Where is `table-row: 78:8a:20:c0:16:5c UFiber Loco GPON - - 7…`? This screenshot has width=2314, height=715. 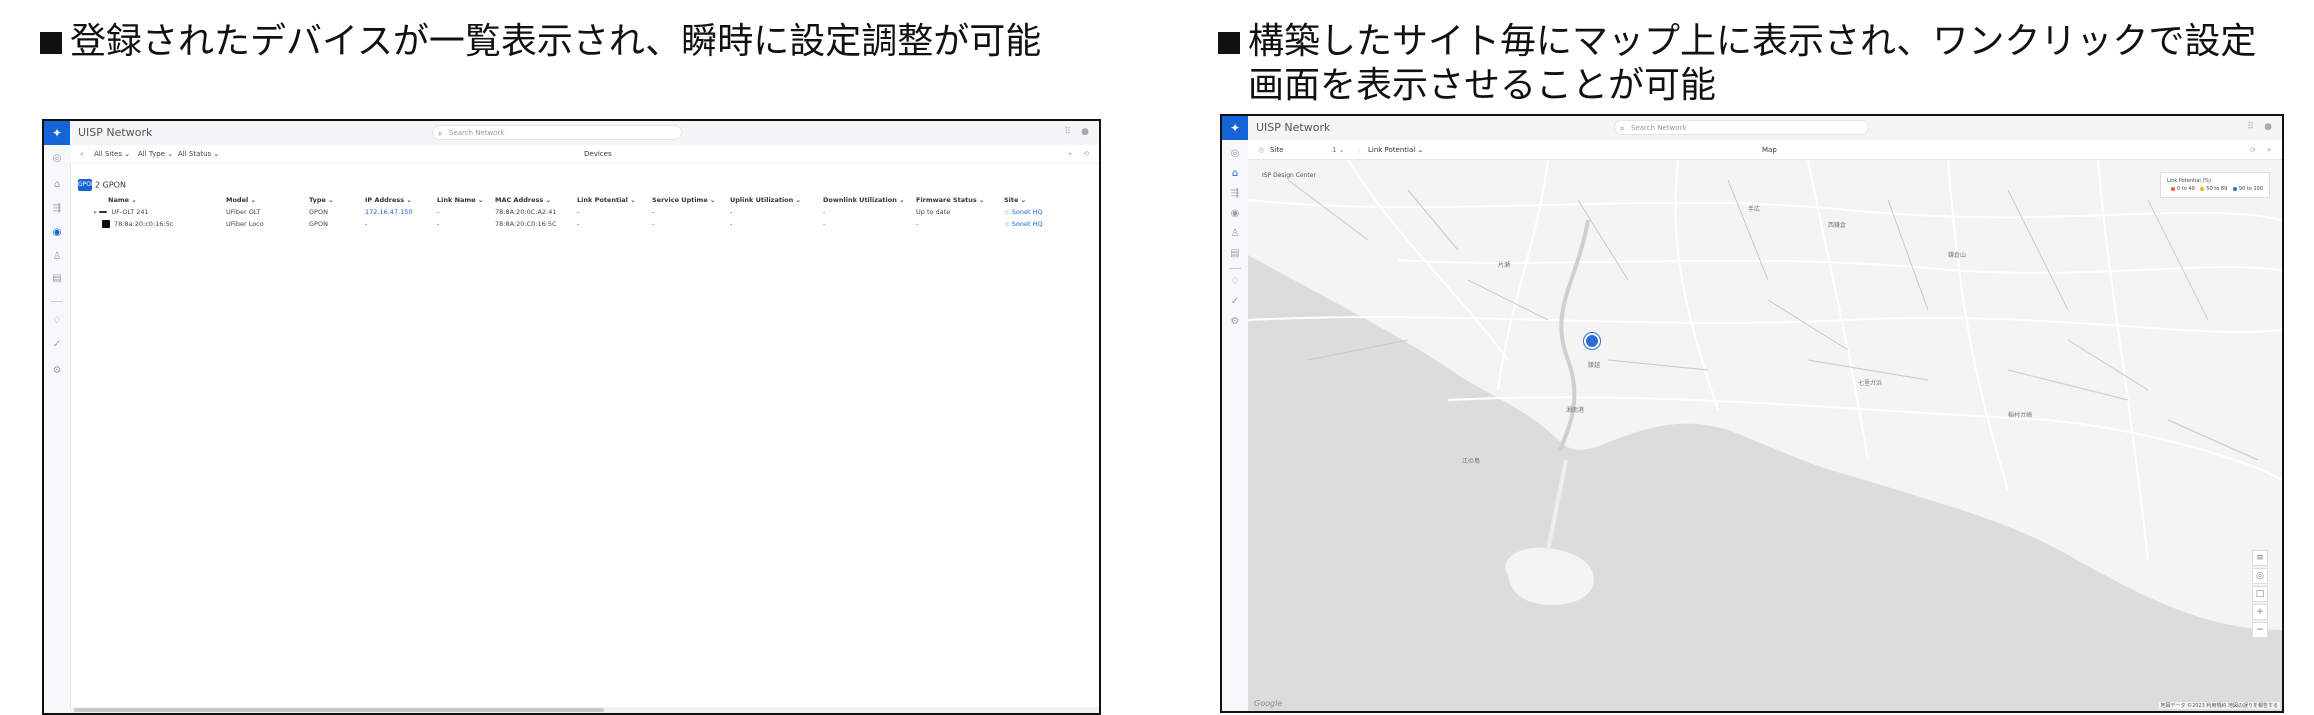
table-row: 78:8a:20:c0:16:5c UFiber Loco GPON - - 7… is located at coordinates (573, 224).